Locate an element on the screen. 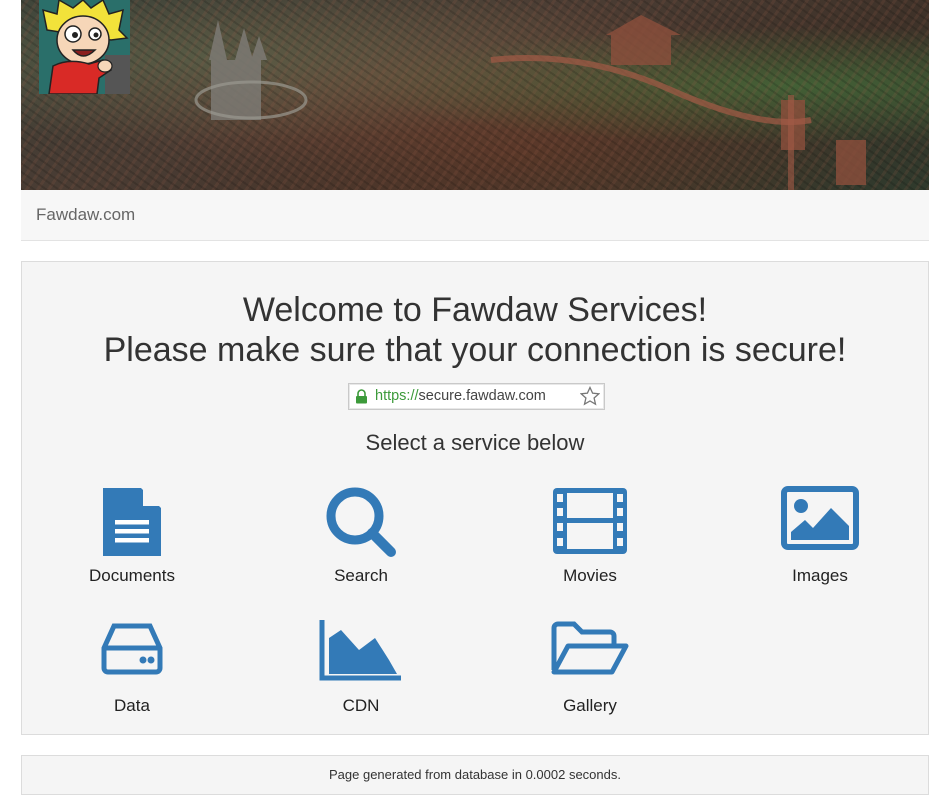  address-bar-example: https://secure.fawdaw.com is located at coordinates (476, 396).